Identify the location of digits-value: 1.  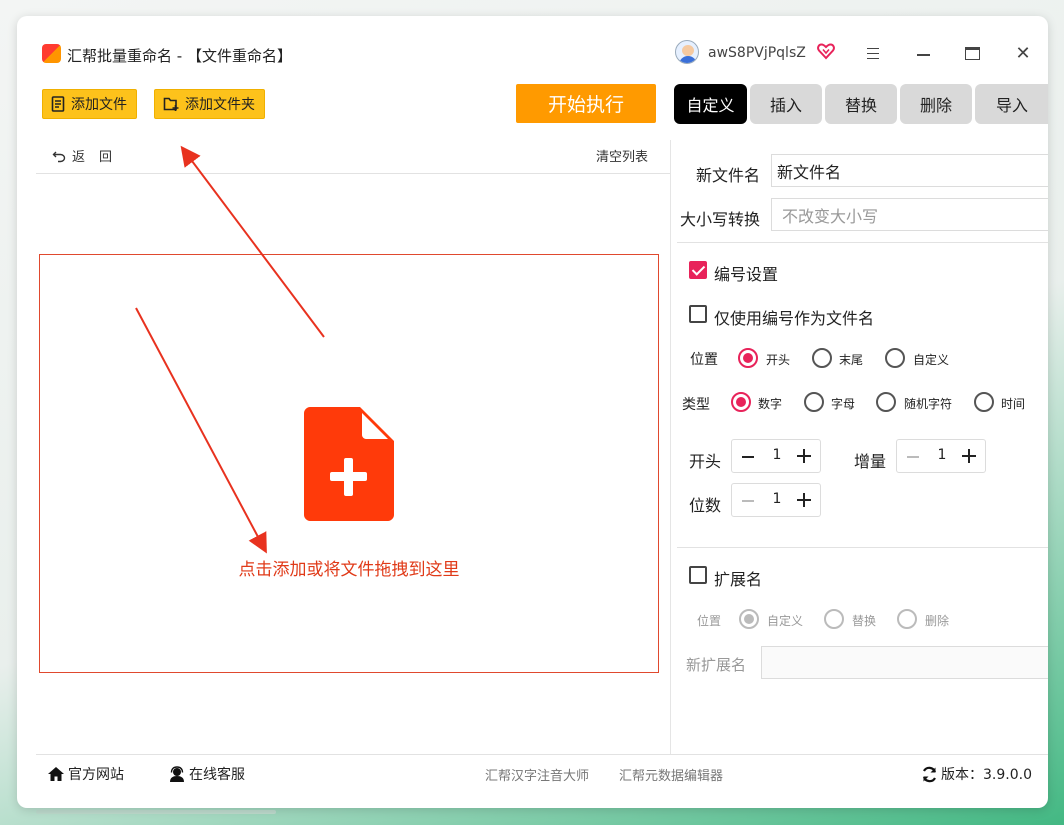
(777, 499).